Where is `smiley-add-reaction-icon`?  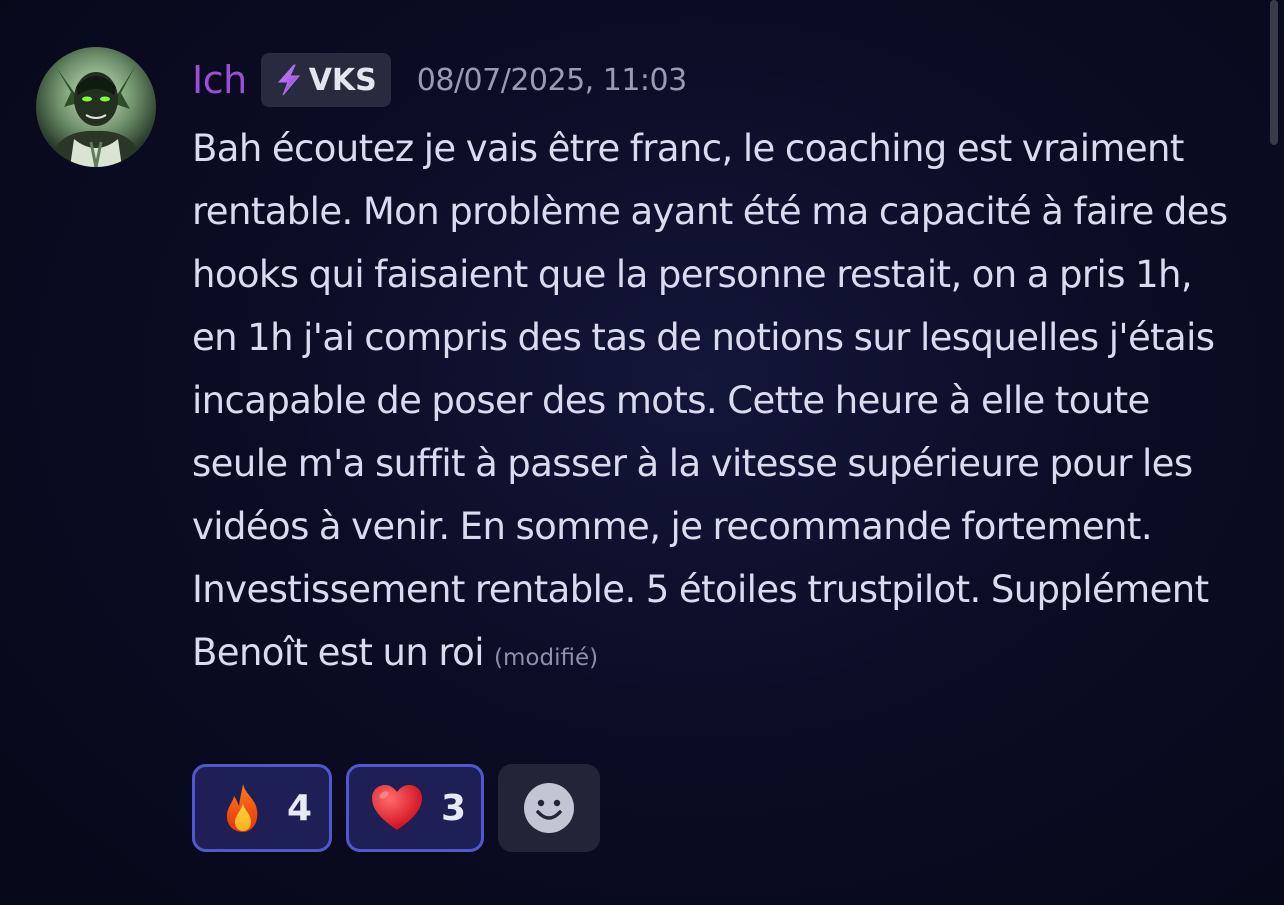 smiley-add-reaction-icon is located at coordinates (549, 808).